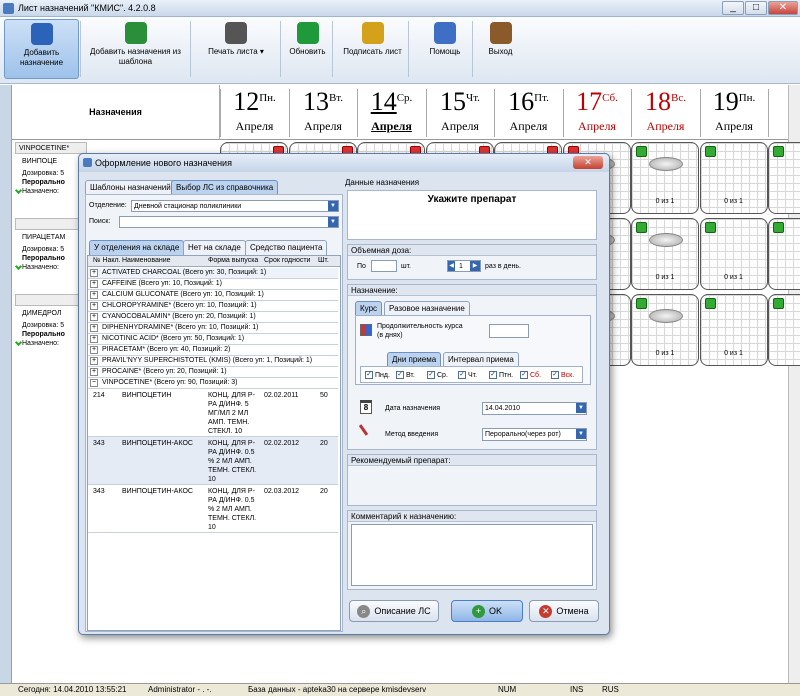 The height and width of the screenshot is (696, 800). What do you see at coordinates (501, 375) in the screenshot?
I see `weekday-checkbox: ✓ Птн.` at bounding box center [501, 375].